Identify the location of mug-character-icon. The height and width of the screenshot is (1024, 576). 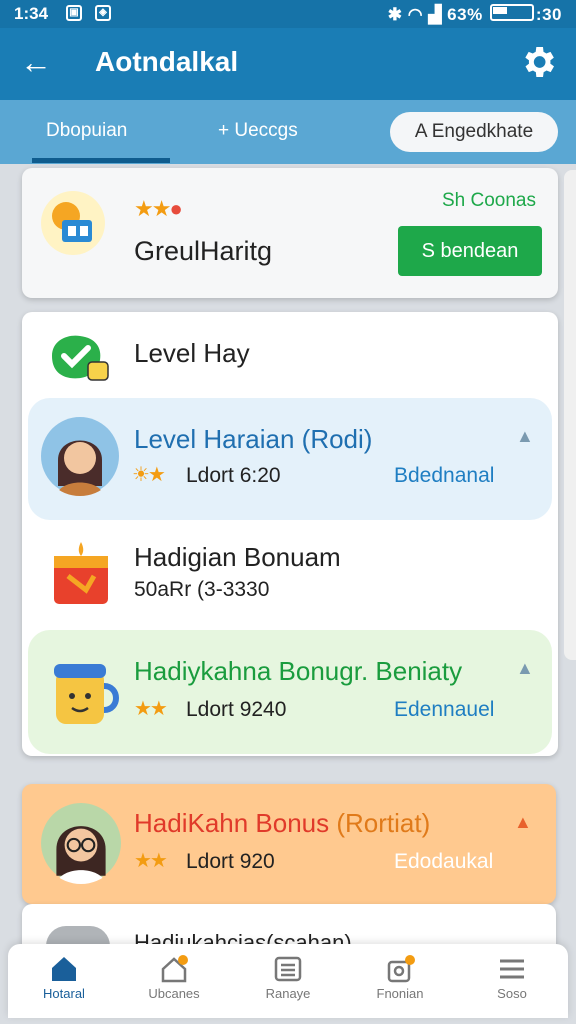
(86, 694).